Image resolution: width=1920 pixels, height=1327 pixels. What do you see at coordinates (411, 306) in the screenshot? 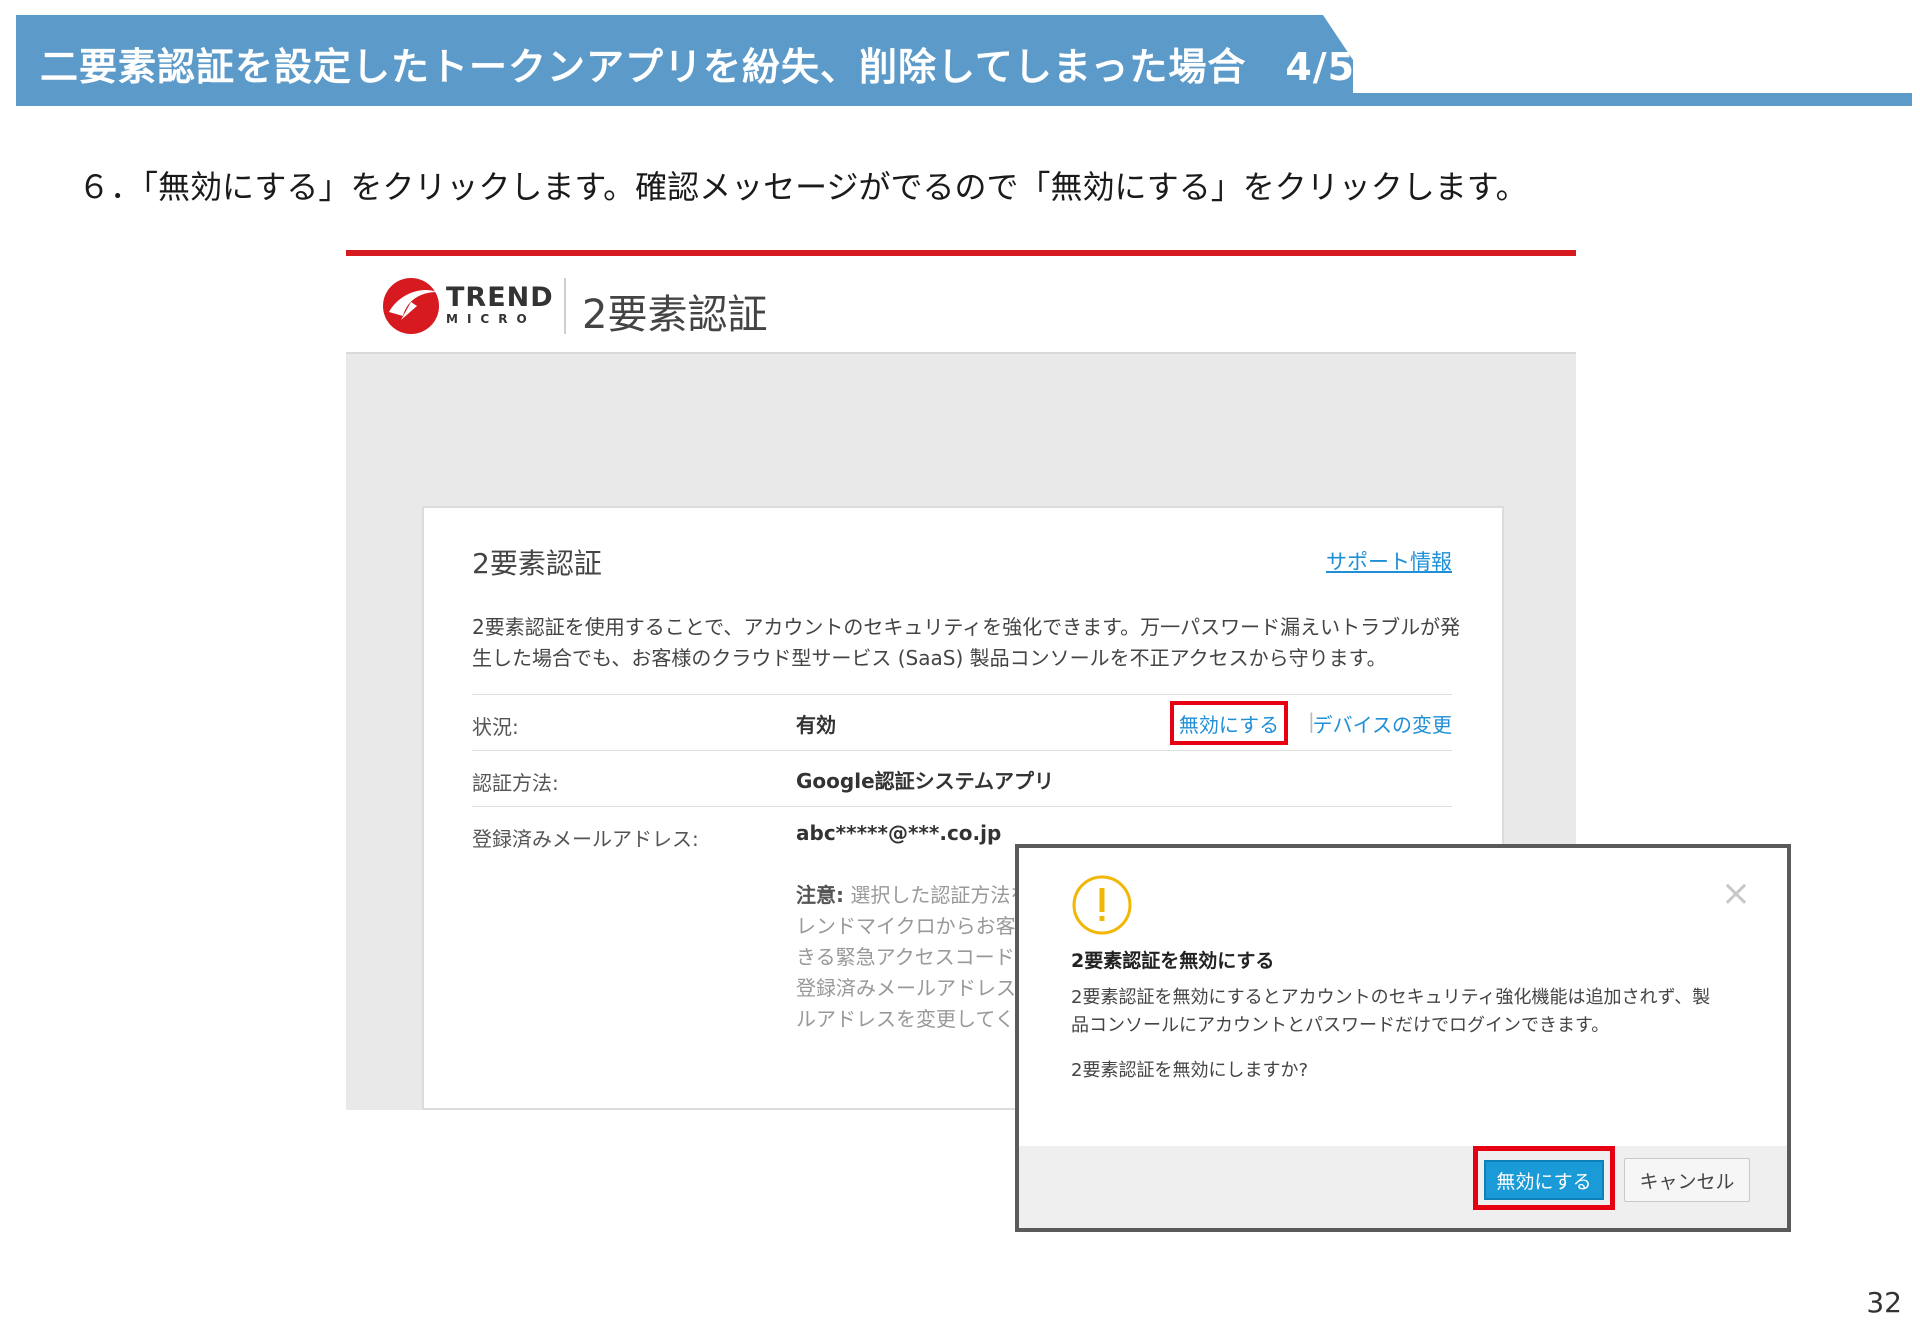
I see `trend-micro-logo-icon` at bounding box center [411, 306].